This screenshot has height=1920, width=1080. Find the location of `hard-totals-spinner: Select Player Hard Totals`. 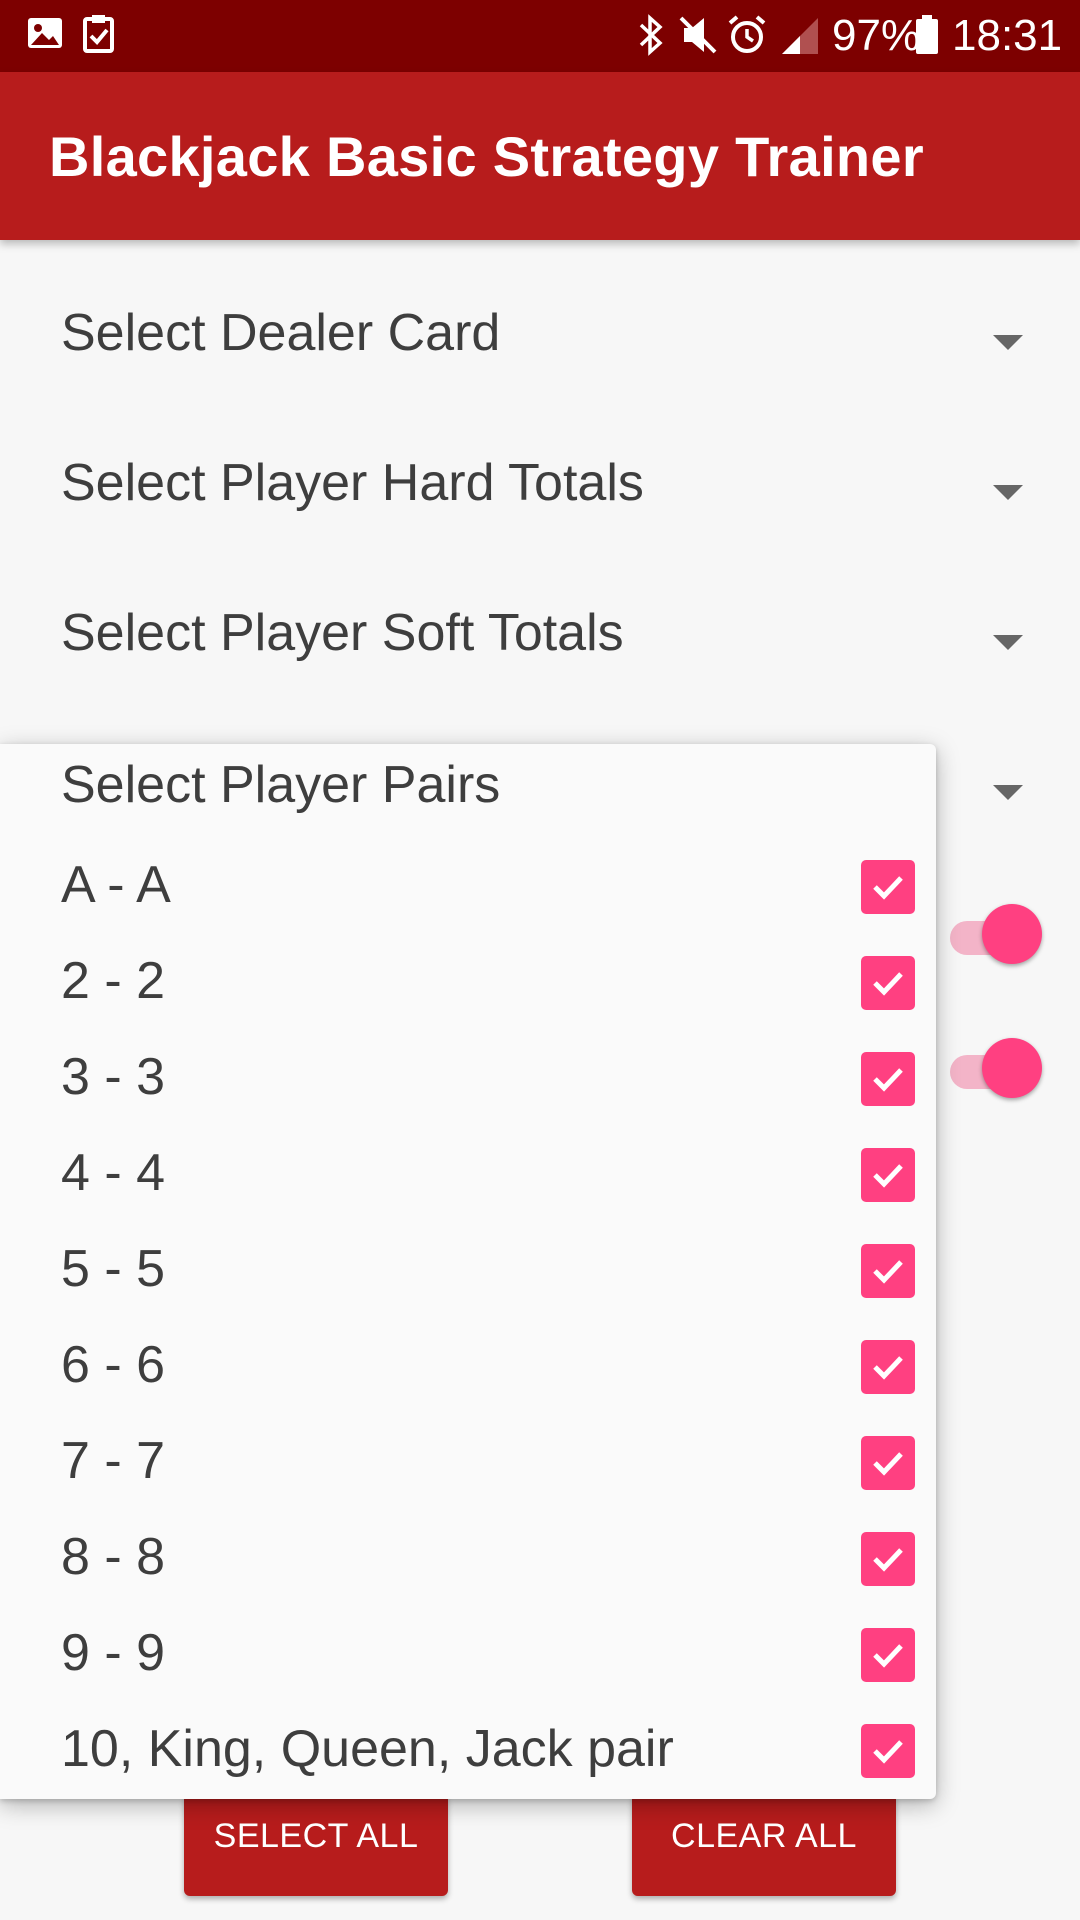

hard-totals-spinner: Select Player Hard Totals is located at coordinates (540, 523).